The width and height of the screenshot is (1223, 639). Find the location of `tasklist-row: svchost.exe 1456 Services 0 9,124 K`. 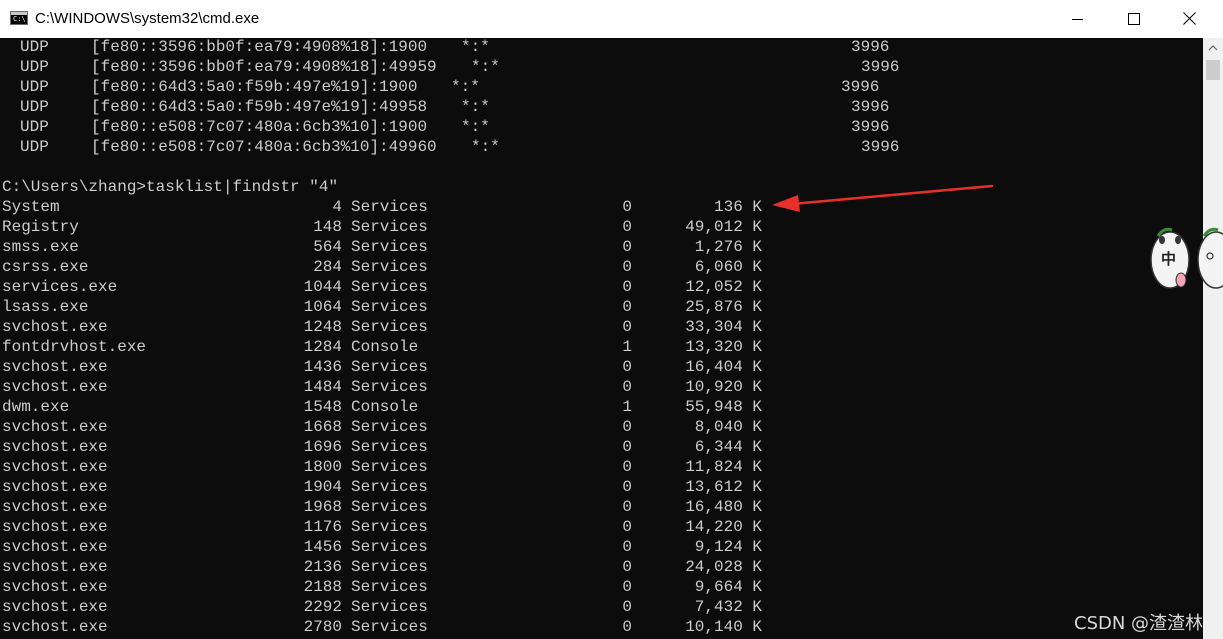

tasklist-row: svchost.exe 1456 Services 0 9,124 K is located at coordinates (382, 548).